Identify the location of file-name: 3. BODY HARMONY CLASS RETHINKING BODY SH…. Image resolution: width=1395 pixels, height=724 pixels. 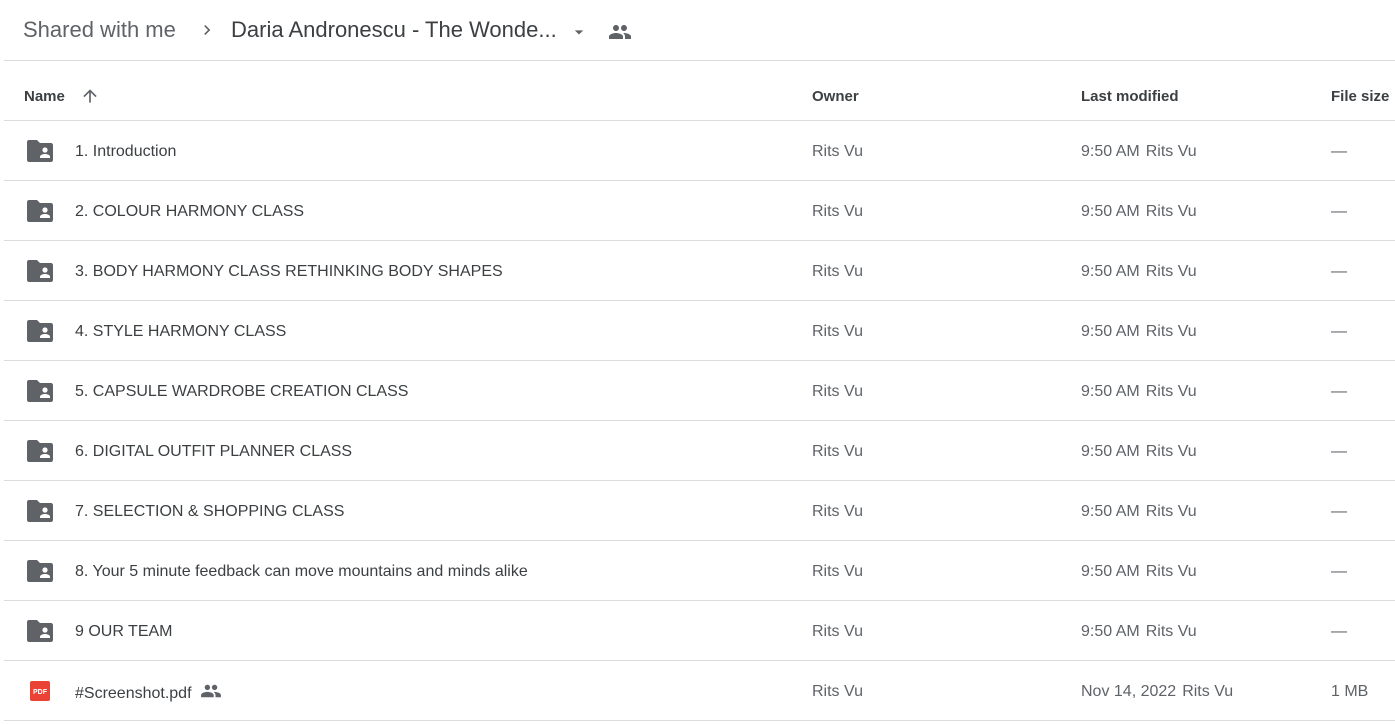
(289, 272).